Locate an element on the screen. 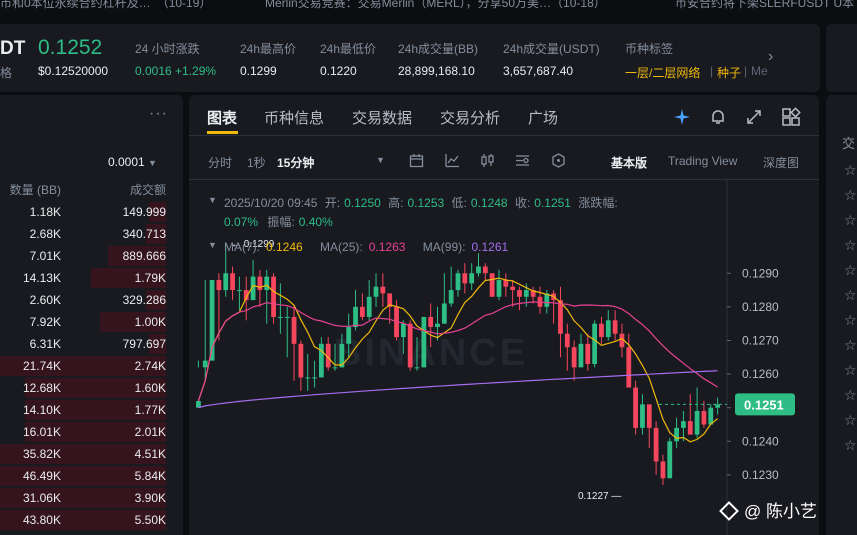 This screenshot has height=535, width=857. ohlc-open: 0.1250 is located at coordinates (362, 203).